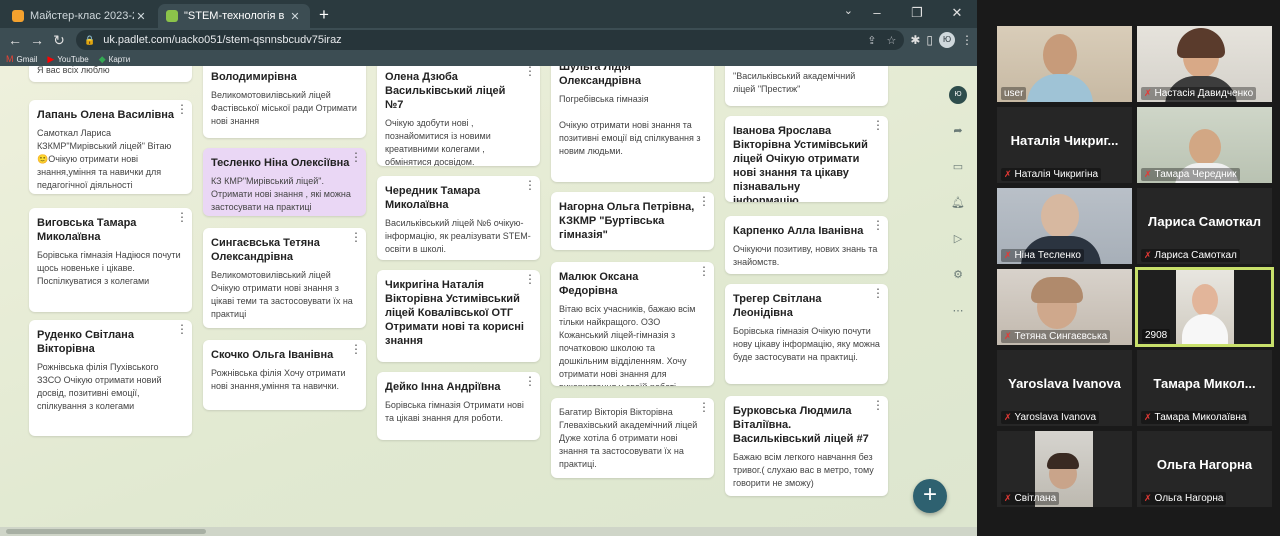 This screenshot has height=536, width=1280. I want to click on participant-tile: ✗ Тамара Чередник, so click(1204, 145).